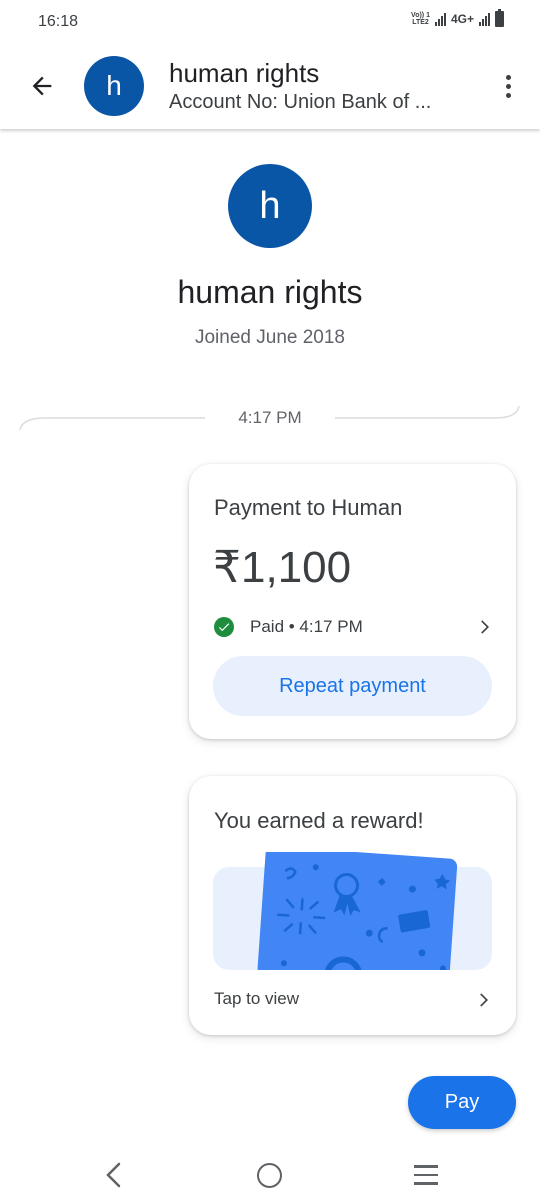 The height and width of the screenshot is (1204, 540). Describe the element at coordinates (499, 18) in the screenshot. I see `battery-icon` at that location.